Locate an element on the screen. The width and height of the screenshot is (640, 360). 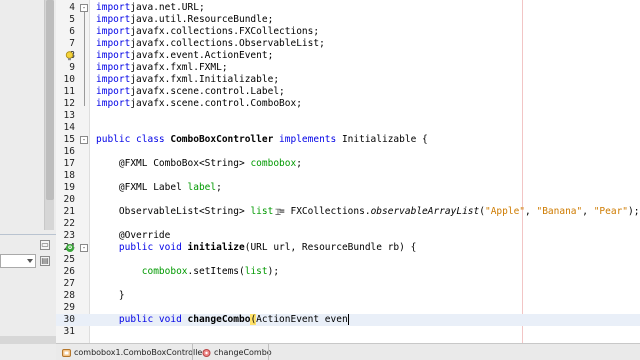
code-token: @Override is located at coordinates (133, 235).